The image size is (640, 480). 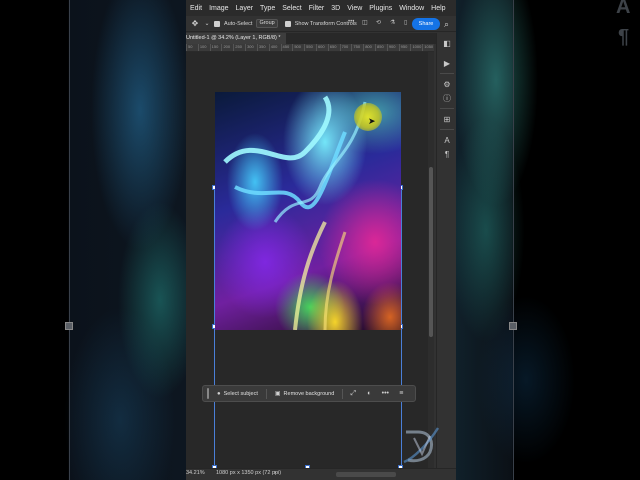 I want to click on channel-logo-watermark, so click(x=421, y=445).